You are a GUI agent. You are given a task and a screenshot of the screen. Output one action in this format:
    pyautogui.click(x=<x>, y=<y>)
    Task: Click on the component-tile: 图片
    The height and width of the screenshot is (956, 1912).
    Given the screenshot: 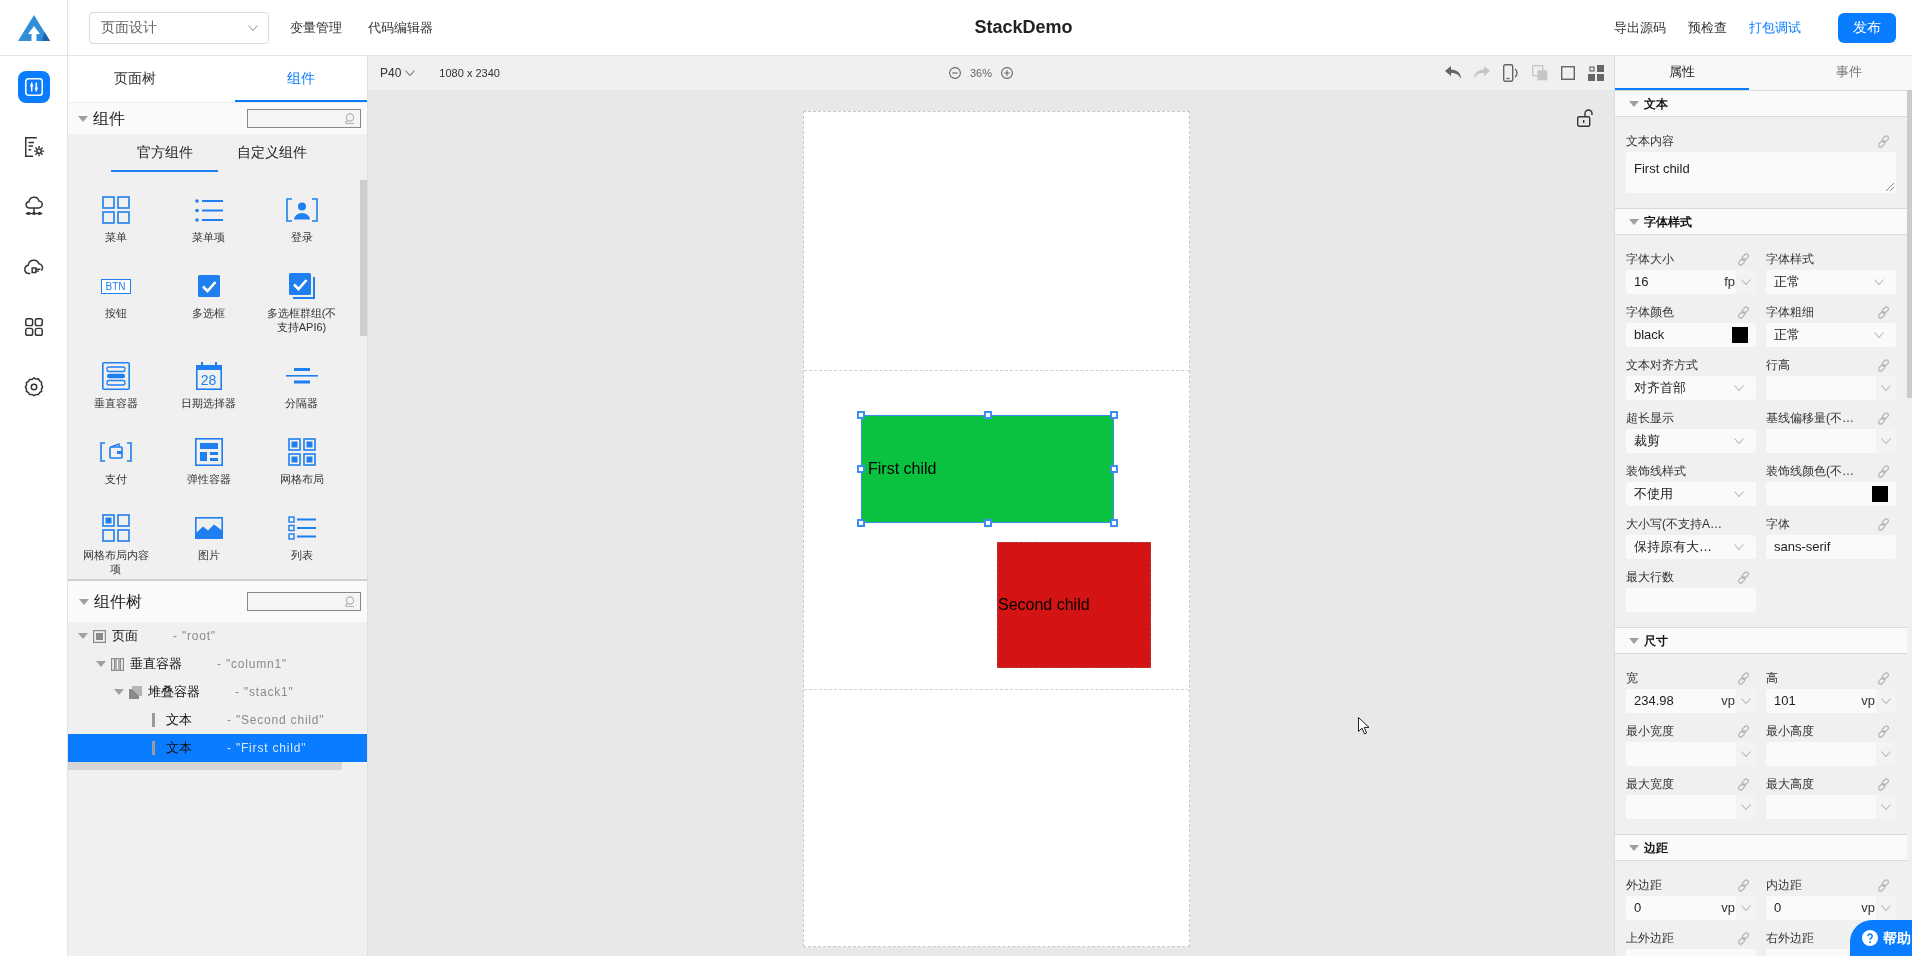 What is the action you would take?
    pyautogui.click(x=208, y=538)
    